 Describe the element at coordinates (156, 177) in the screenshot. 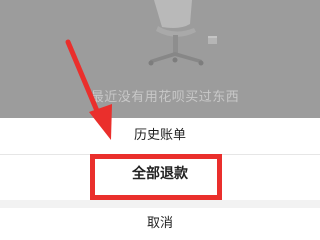

I see `highlight-box` at that location.